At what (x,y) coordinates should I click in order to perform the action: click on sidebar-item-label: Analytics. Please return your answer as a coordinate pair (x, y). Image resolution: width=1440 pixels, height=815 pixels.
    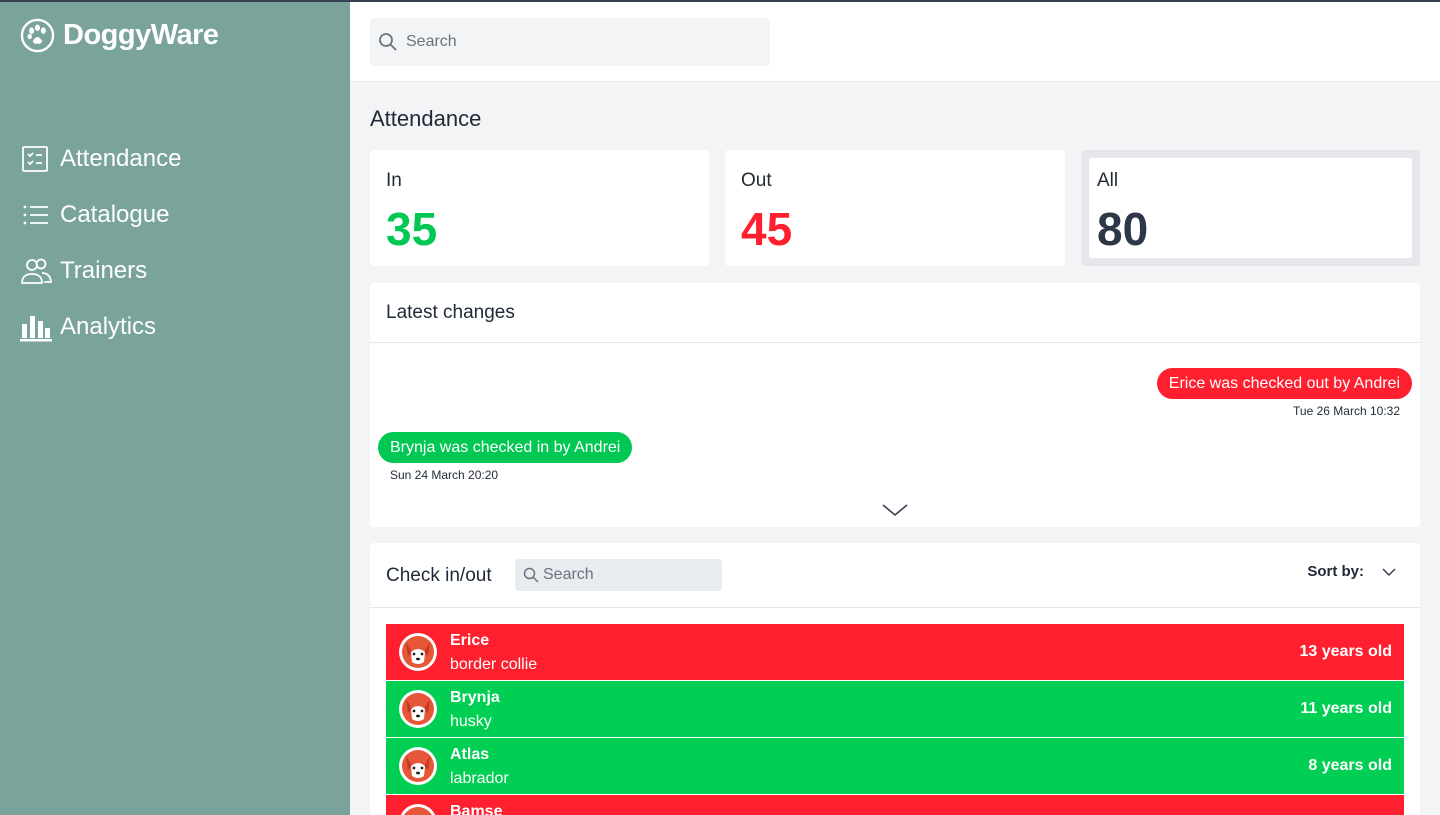
    Looking at the image, I should click on (108, 326).